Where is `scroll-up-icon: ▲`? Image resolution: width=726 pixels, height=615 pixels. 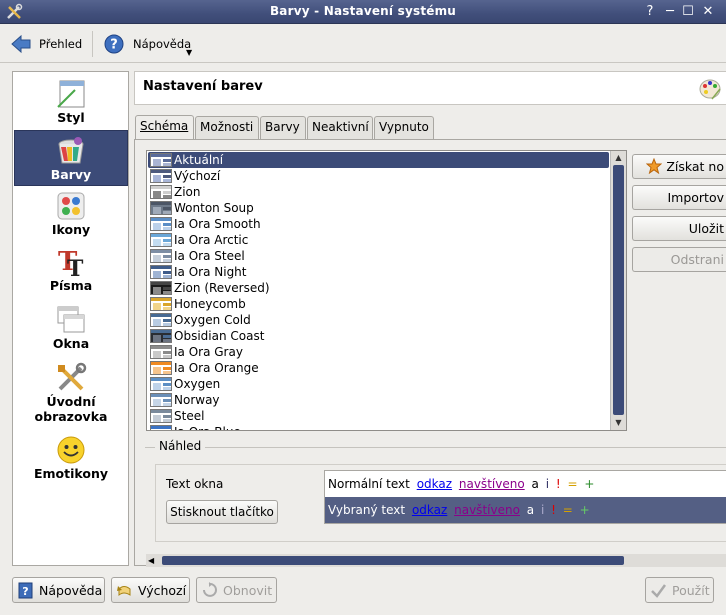
scroll-up-icon: ▲ is located at coordinates (618, 158).